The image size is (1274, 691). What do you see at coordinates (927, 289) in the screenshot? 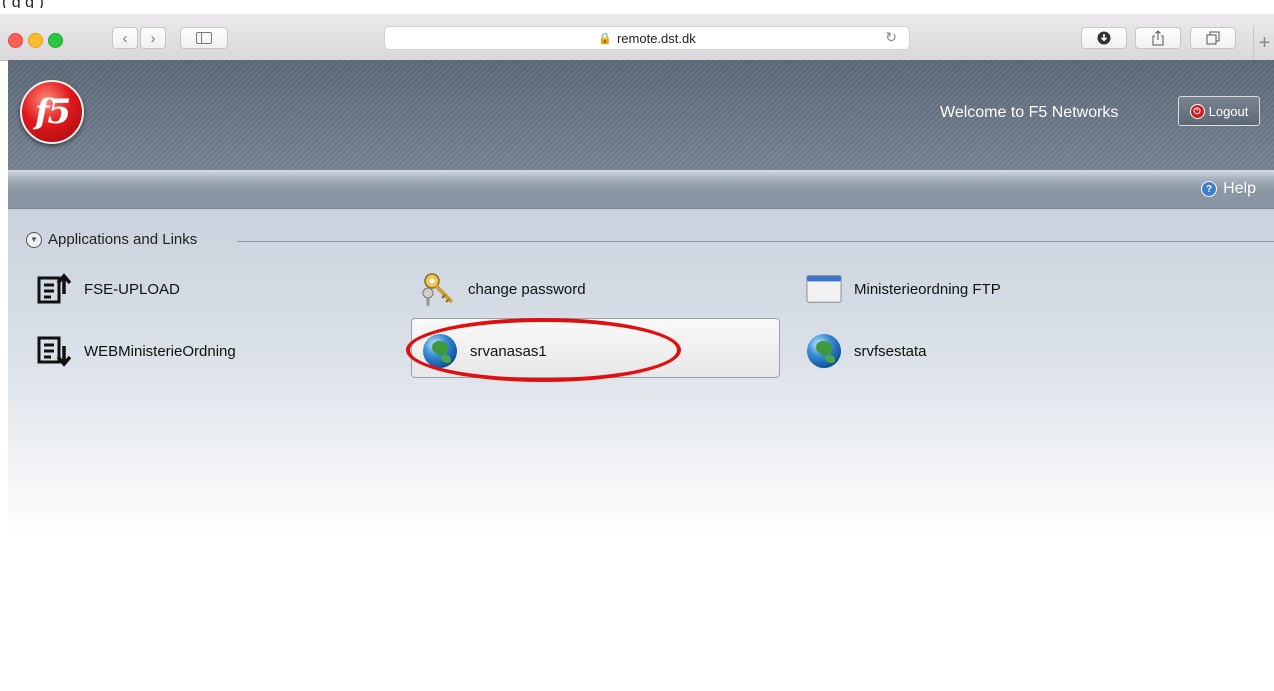
I see `app-label: Ministerieordning FTP` at bounding box center [927, 289].